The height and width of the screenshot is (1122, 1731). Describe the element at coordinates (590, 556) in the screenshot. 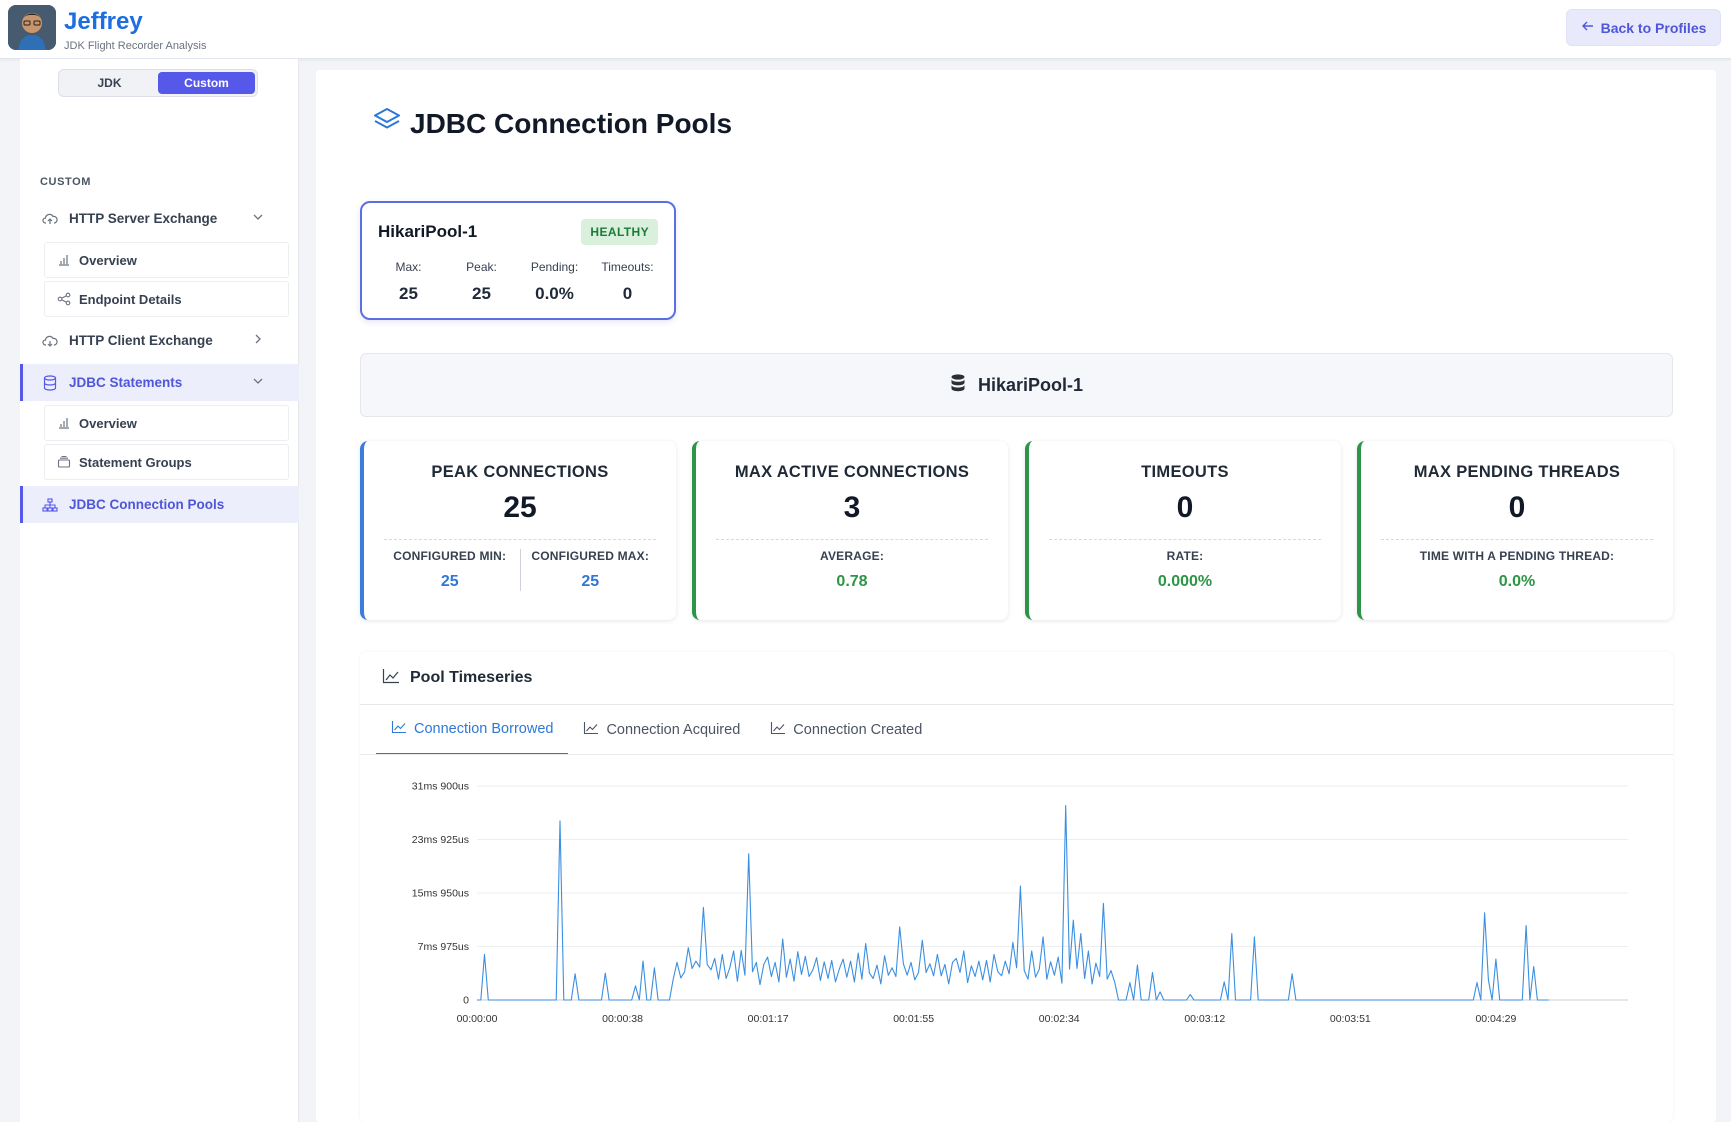

I see `metric-sub-label: CONFIGURED MAX:` at that location.